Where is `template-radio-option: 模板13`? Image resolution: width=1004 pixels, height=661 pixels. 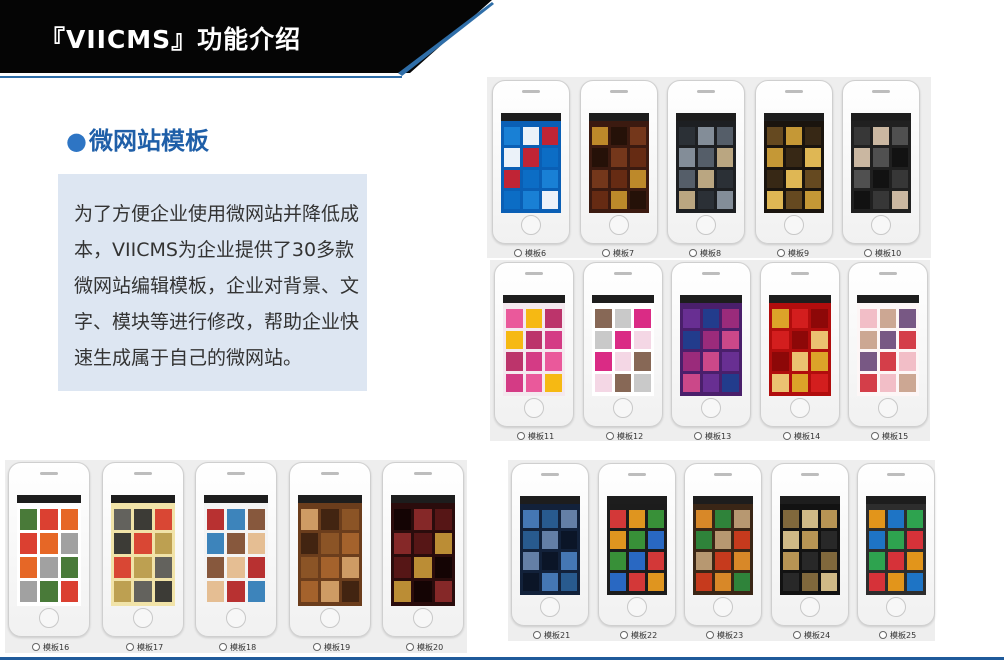 template-radio-option: 模板13 is located at coordinates (712, 436).